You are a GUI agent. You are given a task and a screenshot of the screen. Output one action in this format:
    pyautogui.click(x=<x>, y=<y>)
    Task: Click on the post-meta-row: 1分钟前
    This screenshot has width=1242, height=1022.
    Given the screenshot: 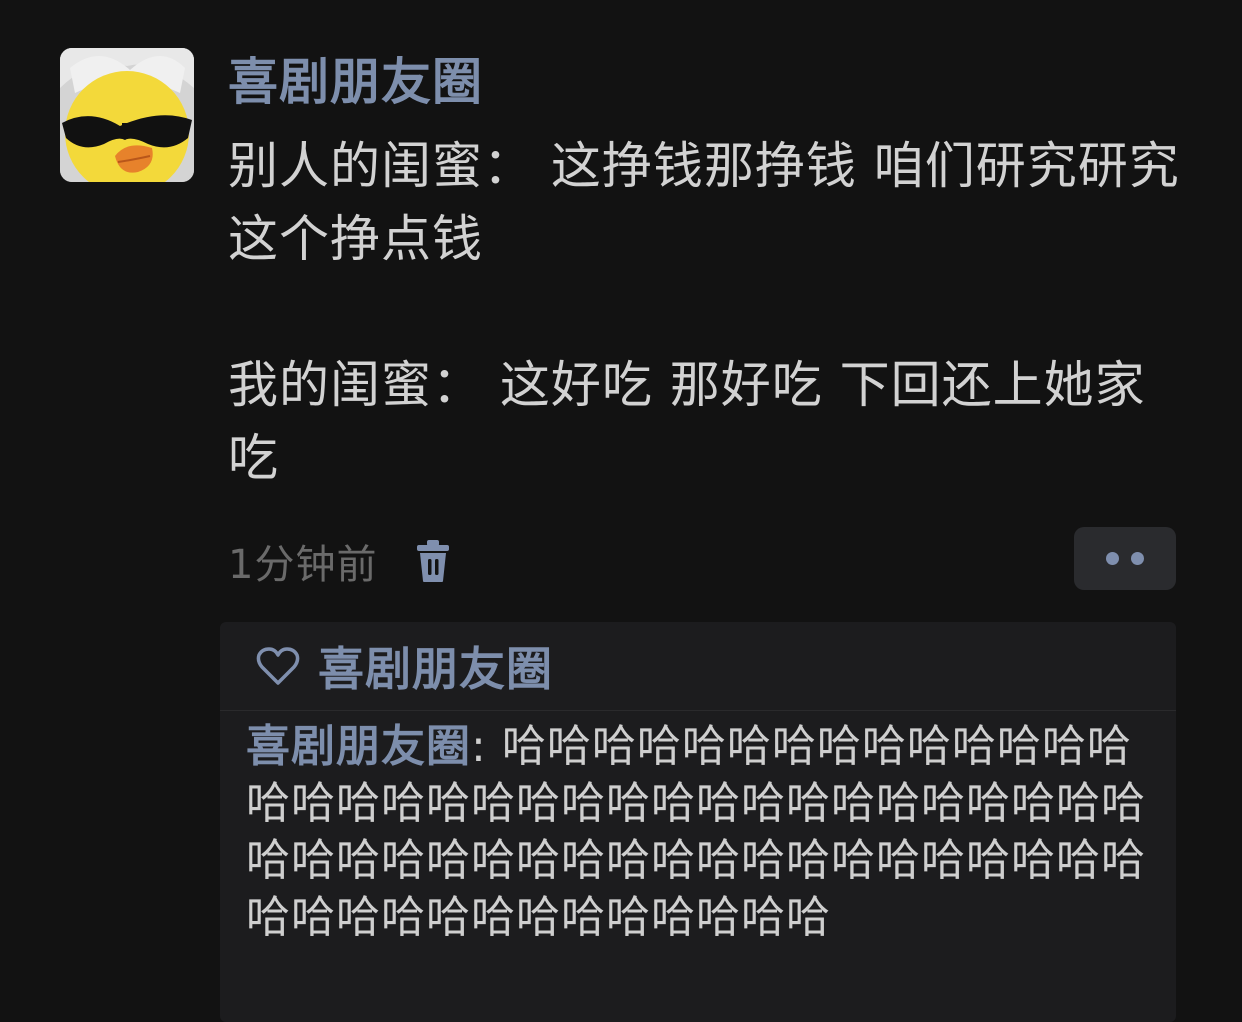 What is the action you would take?
    pyautogui.click(x=340, y=561)
    